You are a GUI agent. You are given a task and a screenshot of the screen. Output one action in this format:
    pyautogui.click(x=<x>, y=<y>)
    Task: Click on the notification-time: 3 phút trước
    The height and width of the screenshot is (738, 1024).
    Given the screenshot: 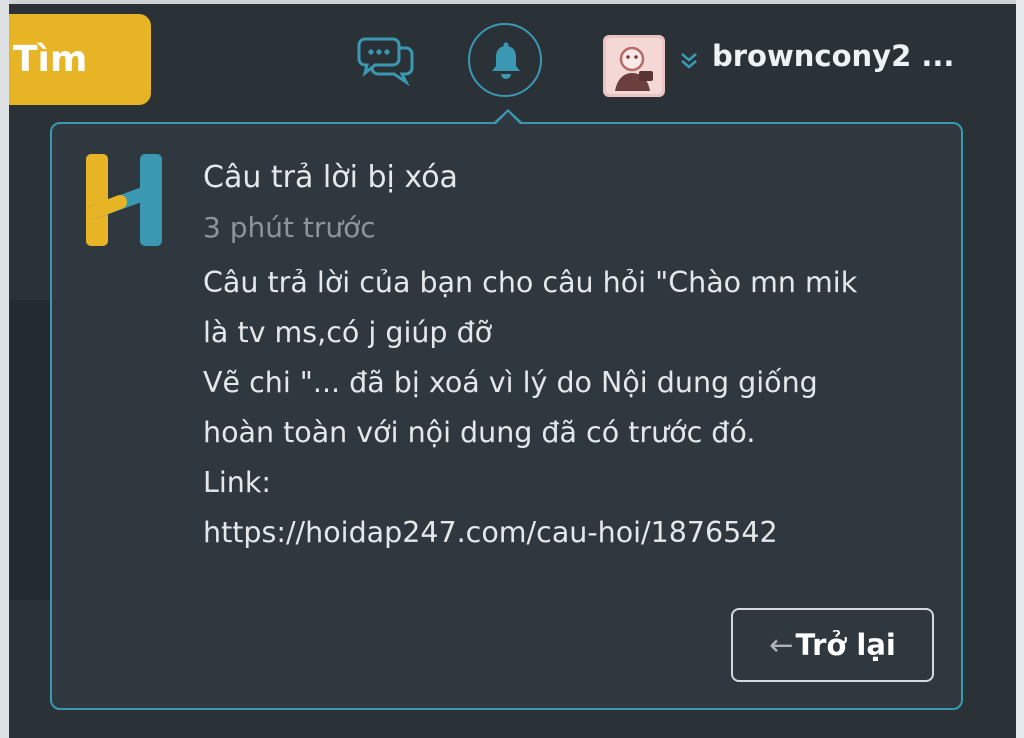 What is the action you would take?
    pyautogui.click(x=289, y=227)
    